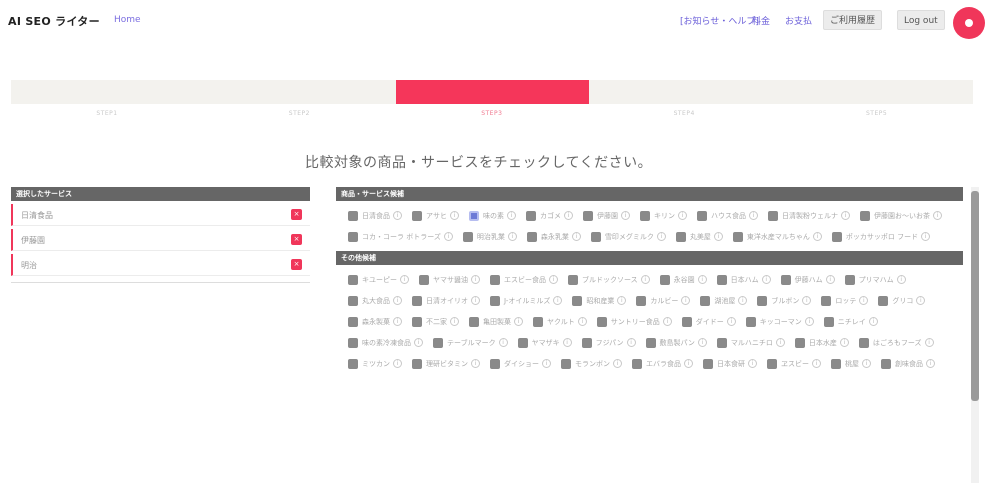  What do you see at coordinates (54, 21) in the screenshot?
I see `brand-logo: AI SEO ライター` at bounding box center [54, 21].